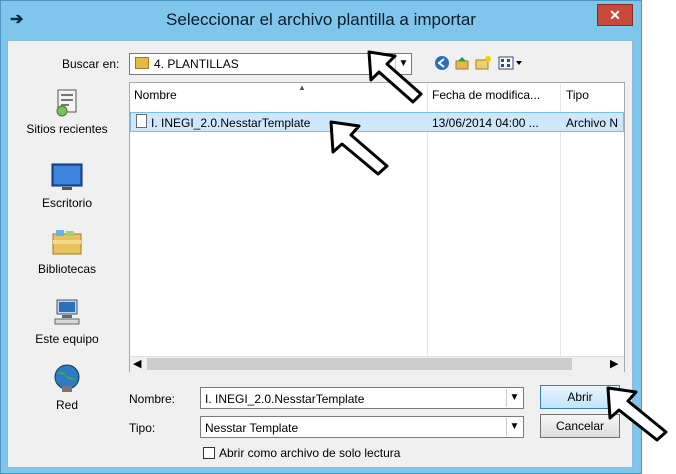 The image size is (676, 474). Describe the element at coordinates (511, 64) in the screenshot. I see `view-menu-icon` at that location.